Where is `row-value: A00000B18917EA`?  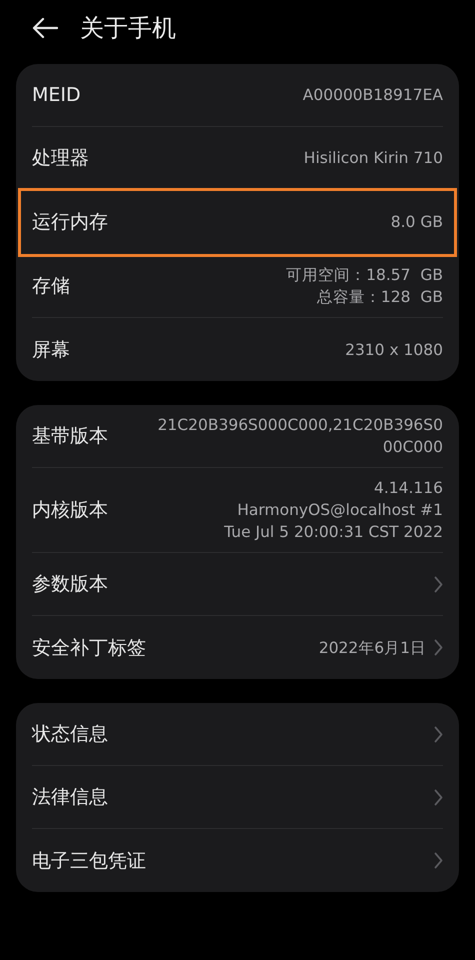 row-value: A00000B18917EA is located at coordinates (372, 95).